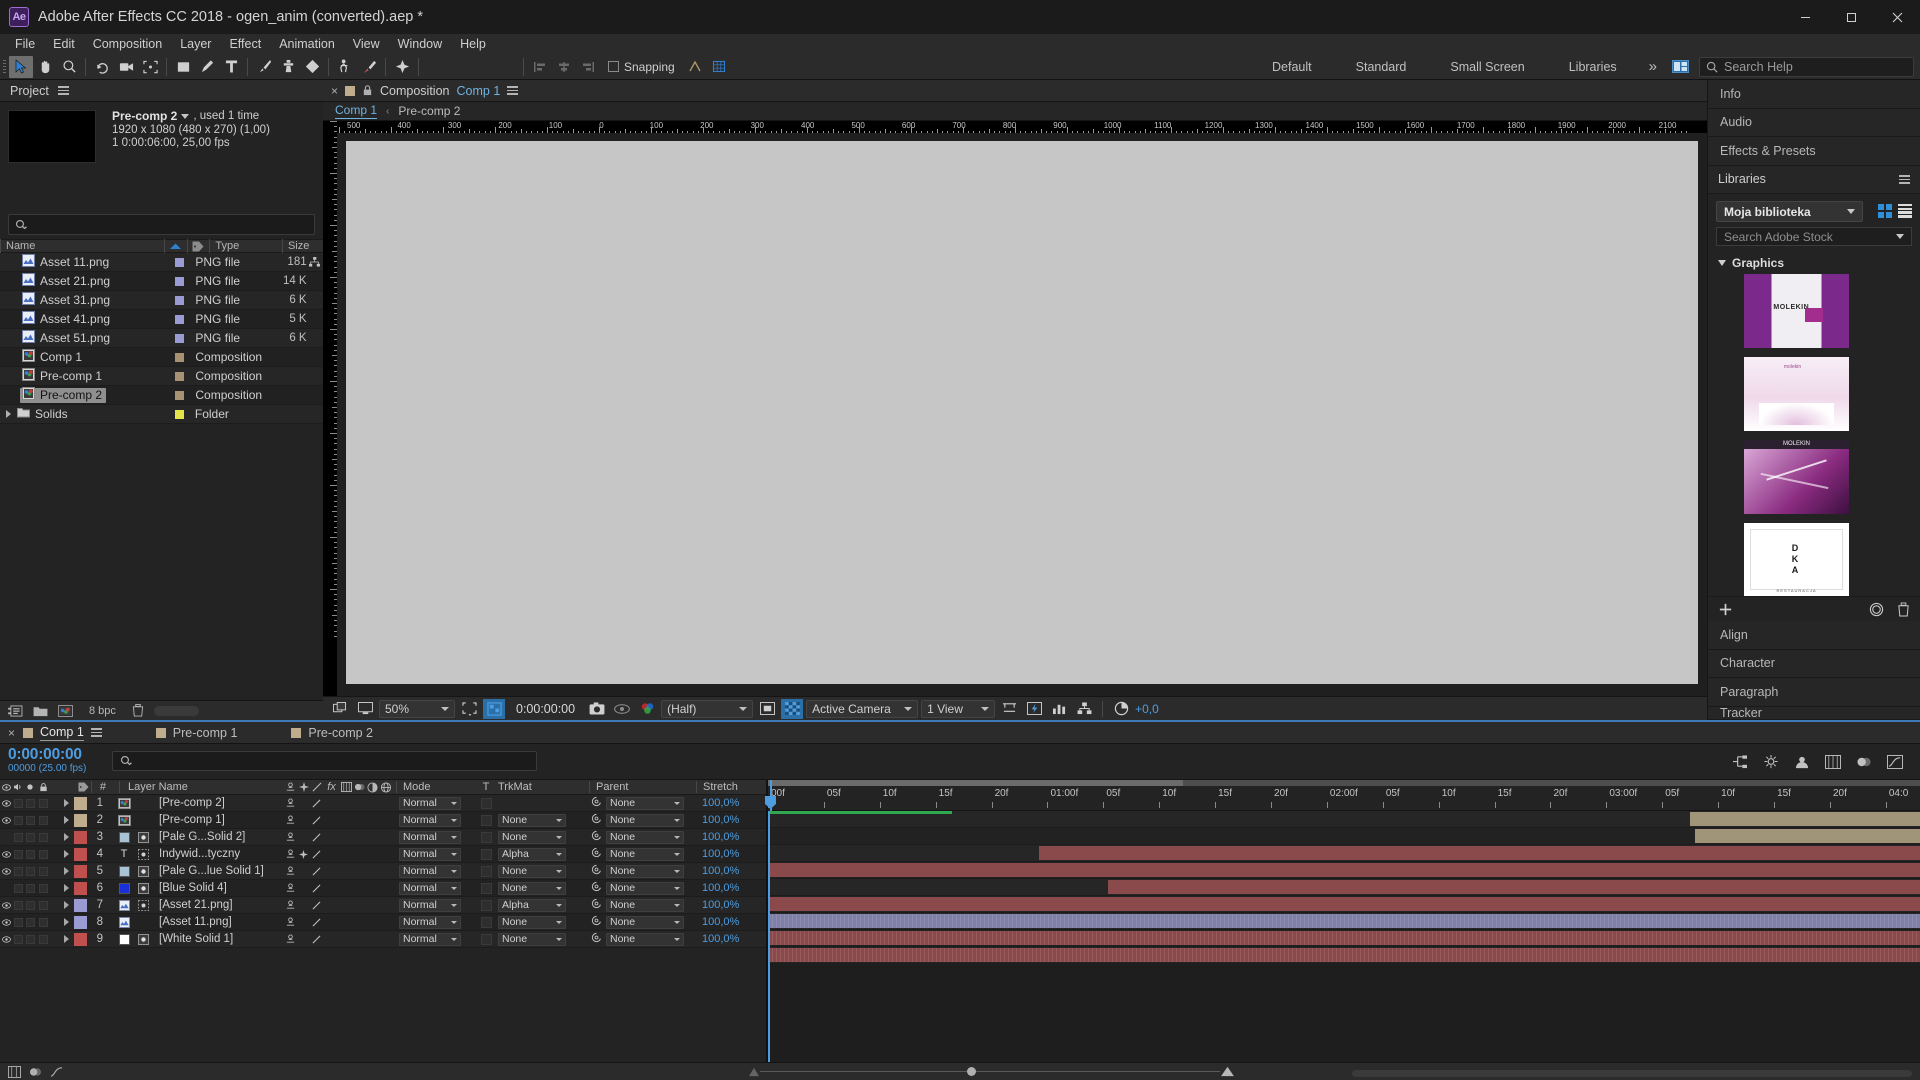  What do you see at coordinates (479, 91) in the screenshot?
I see `composition-tab-name: Comp 1` at bounding box center [479, 91].